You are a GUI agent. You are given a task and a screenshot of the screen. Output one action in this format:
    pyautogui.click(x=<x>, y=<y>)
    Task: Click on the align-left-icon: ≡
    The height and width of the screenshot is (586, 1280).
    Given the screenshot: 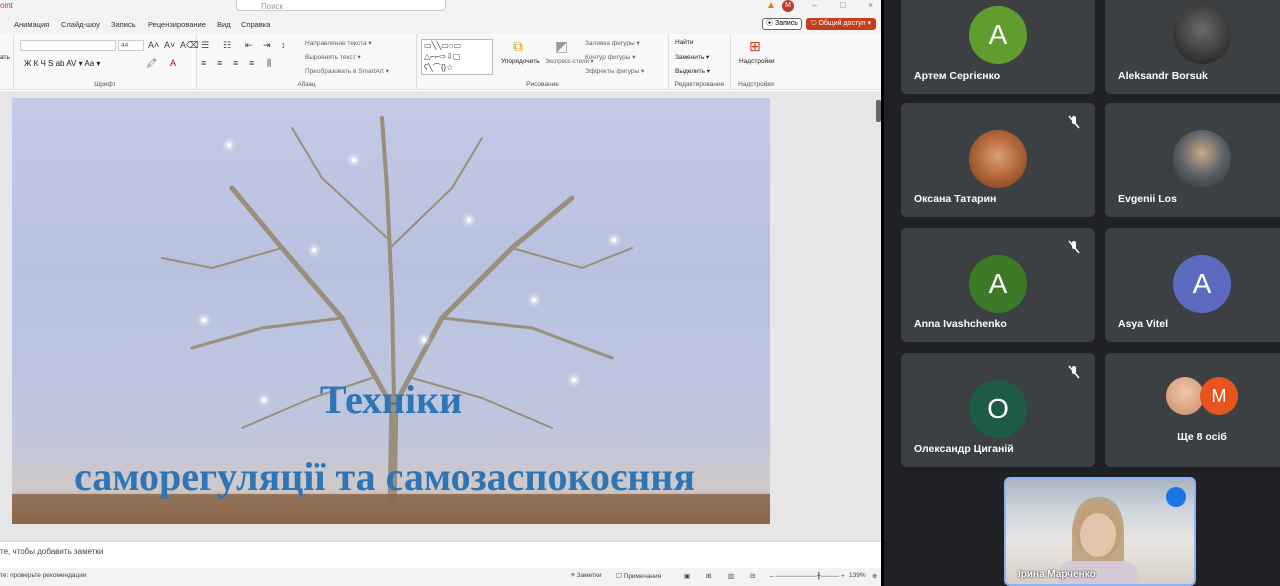 What is the action you would take?
    pyautogui.click(x=203, y=63)
    